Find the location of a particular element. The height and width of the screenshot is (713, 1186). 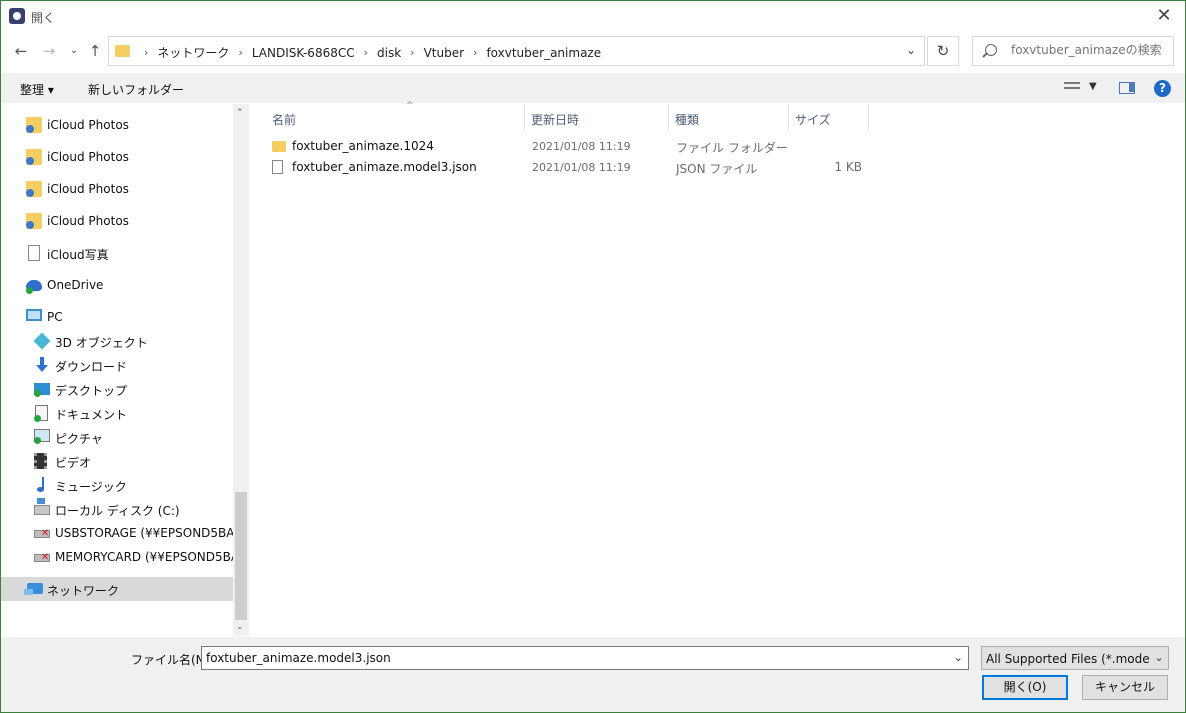

column-header-type: 種類 is located at coordinates (729, 117).